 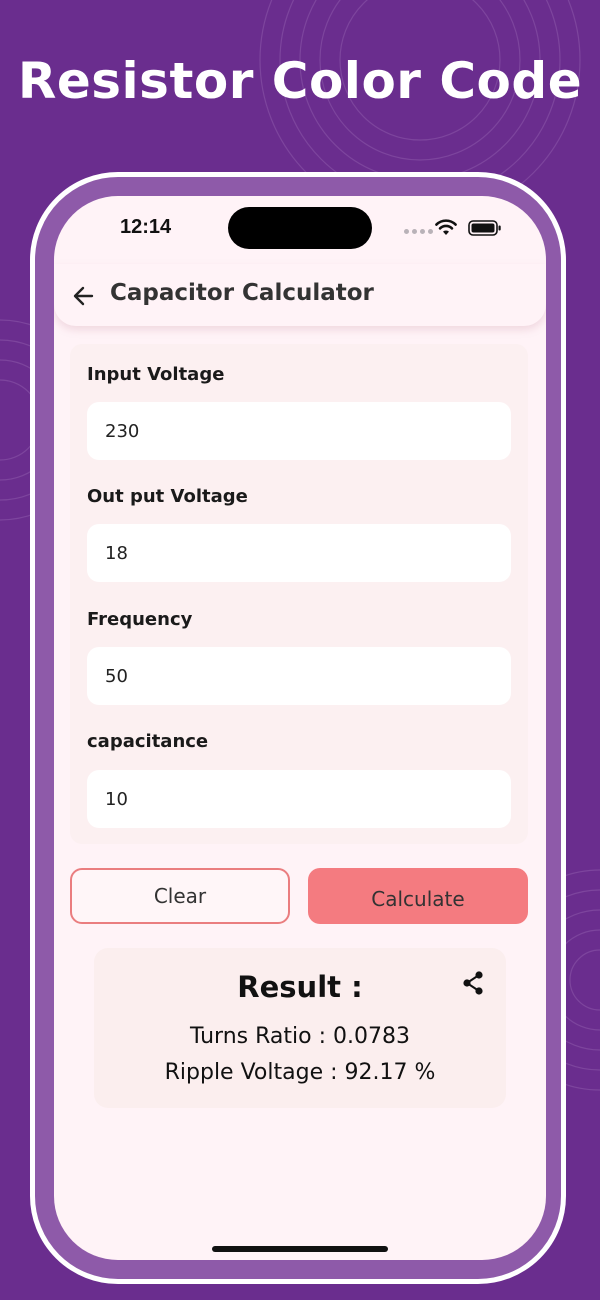 What do you see at coordinates (300, 1072) in the screenshot?
I see `ripple-voltage-result: Ripple Voltage : 92.17 %` at bounding box center [300, 1072].